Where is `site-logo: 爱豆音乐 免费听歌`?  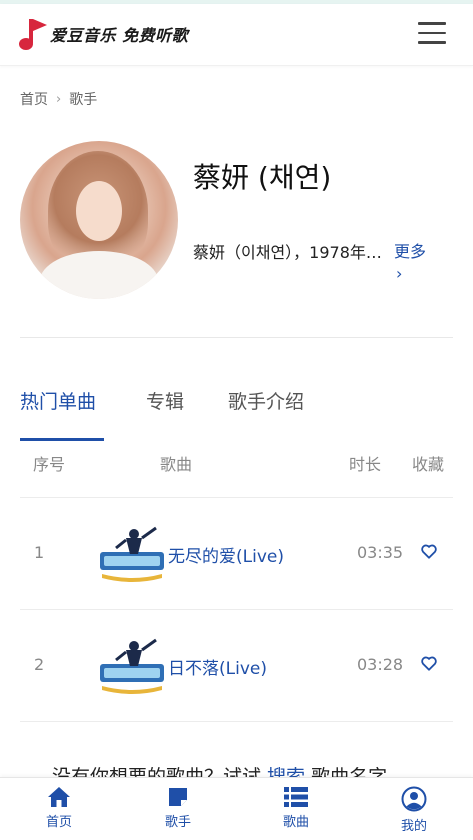
site-logo: 爱豆音乐 免费听歌 is located at coordinates (103, 34).